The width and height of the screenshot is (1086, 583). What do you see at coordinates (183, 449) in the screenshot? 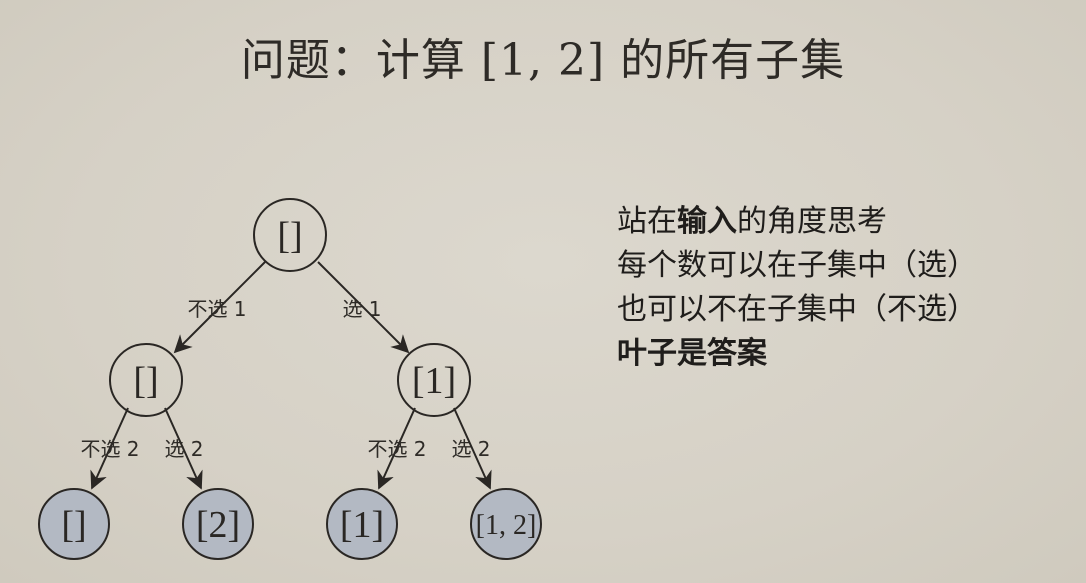
I see `edge-label-left-choose-2: 选 2` at bounding box center [183, 449].